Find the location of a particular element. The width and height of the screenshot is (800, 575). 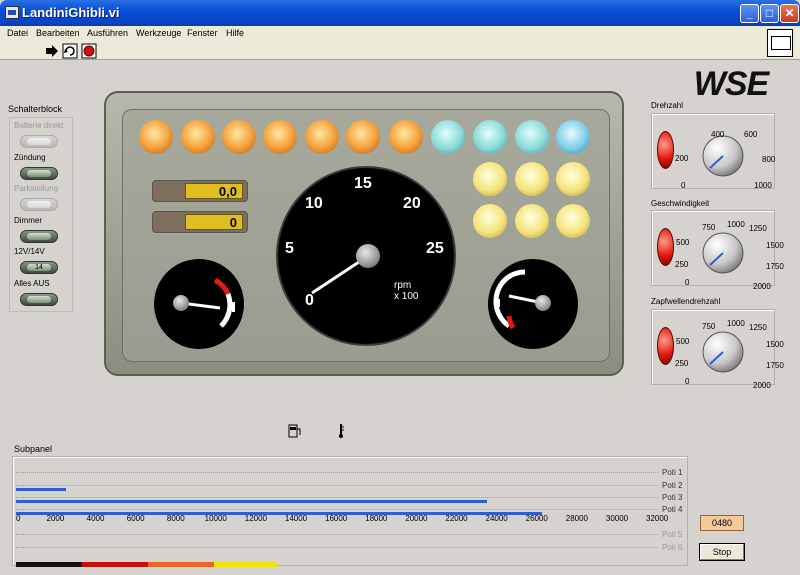

knob-tick-label: 1750 is located at coordinates (775, 365).